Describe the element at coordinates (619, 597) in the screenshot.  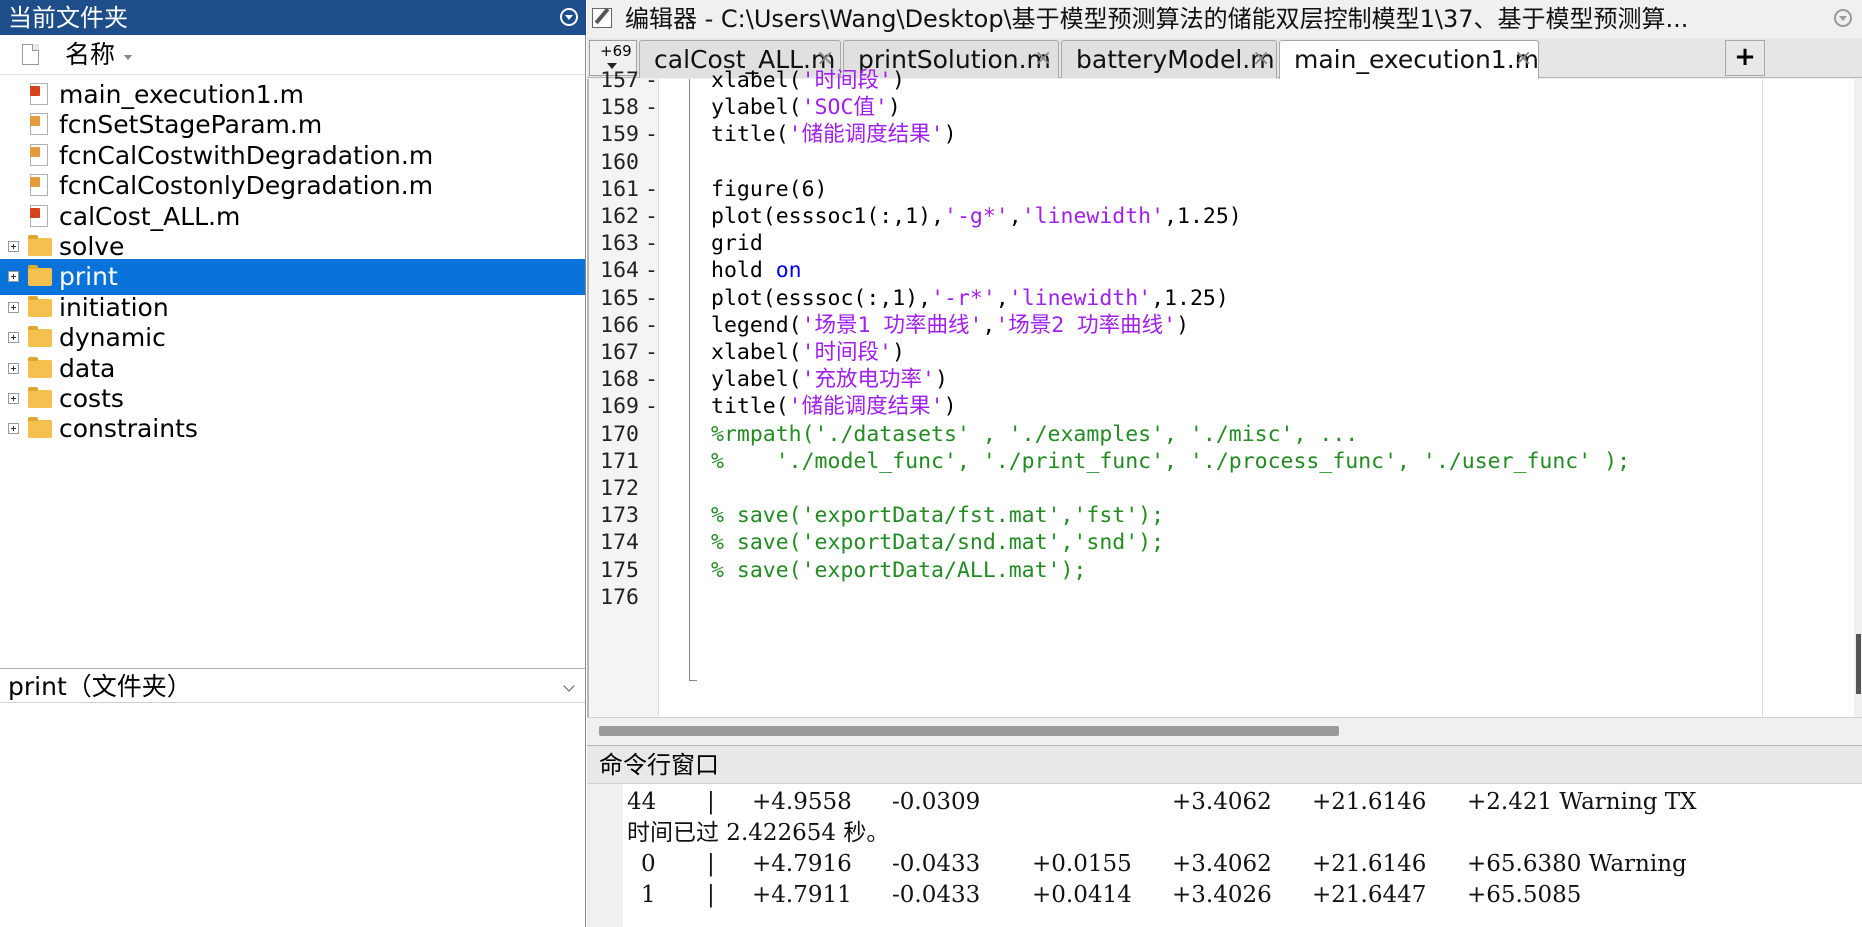
I see `line-number: 176` at that location.